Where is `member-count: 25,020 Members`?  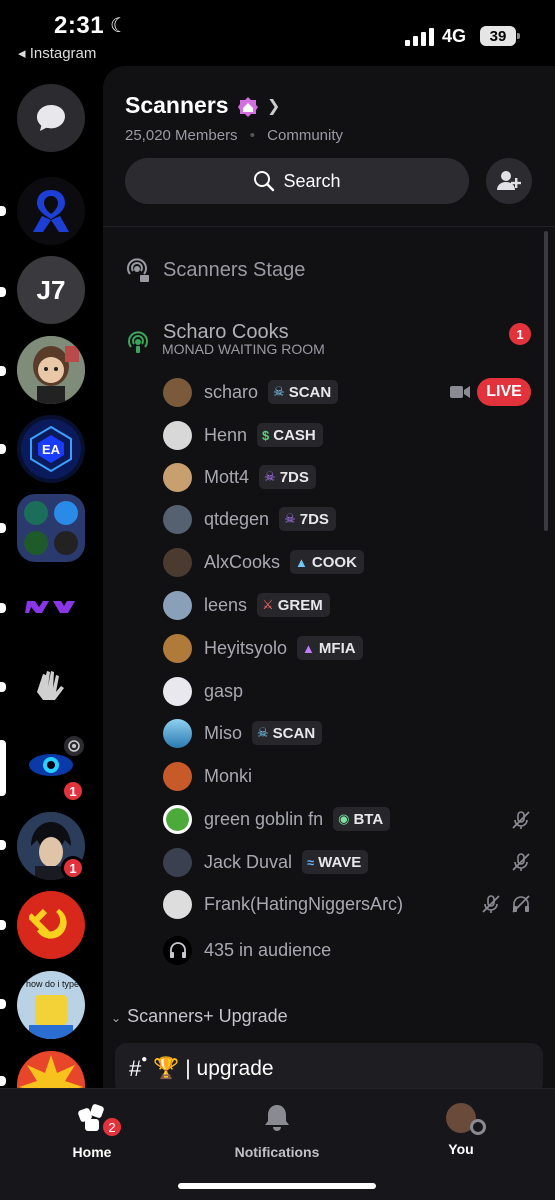
member-count: 25,020 Members is located at coordinates (181, 135).